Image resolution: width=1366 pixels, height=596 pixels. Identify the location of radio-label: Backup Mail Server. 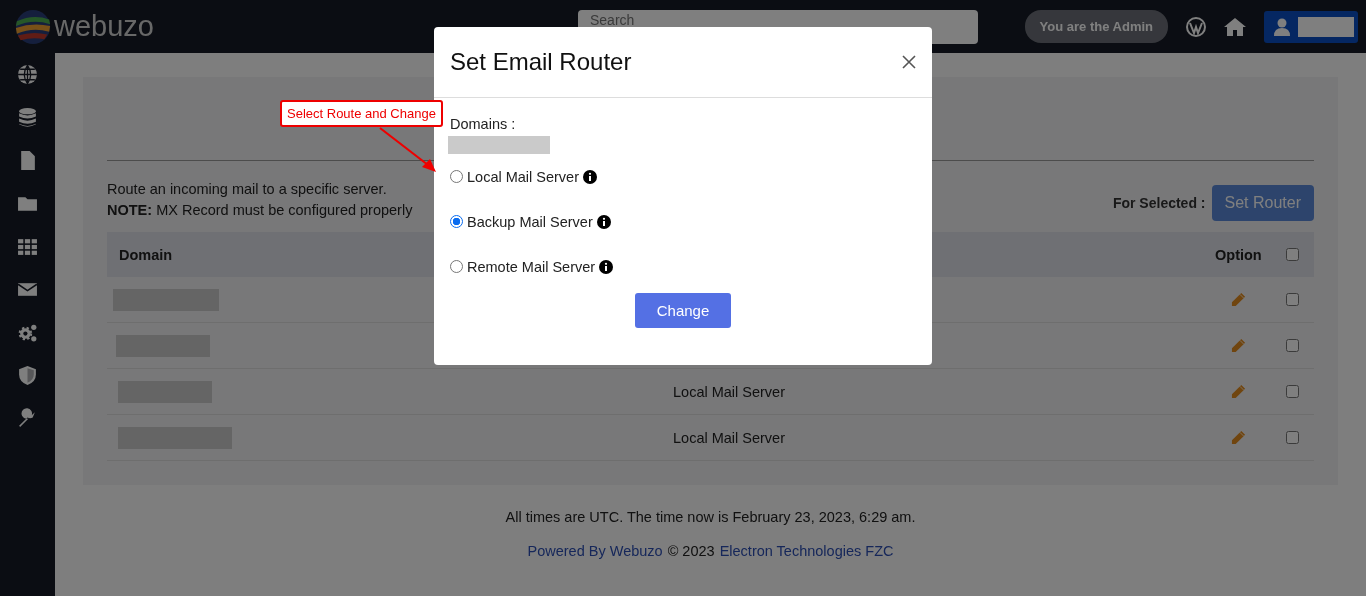
(530, 221).